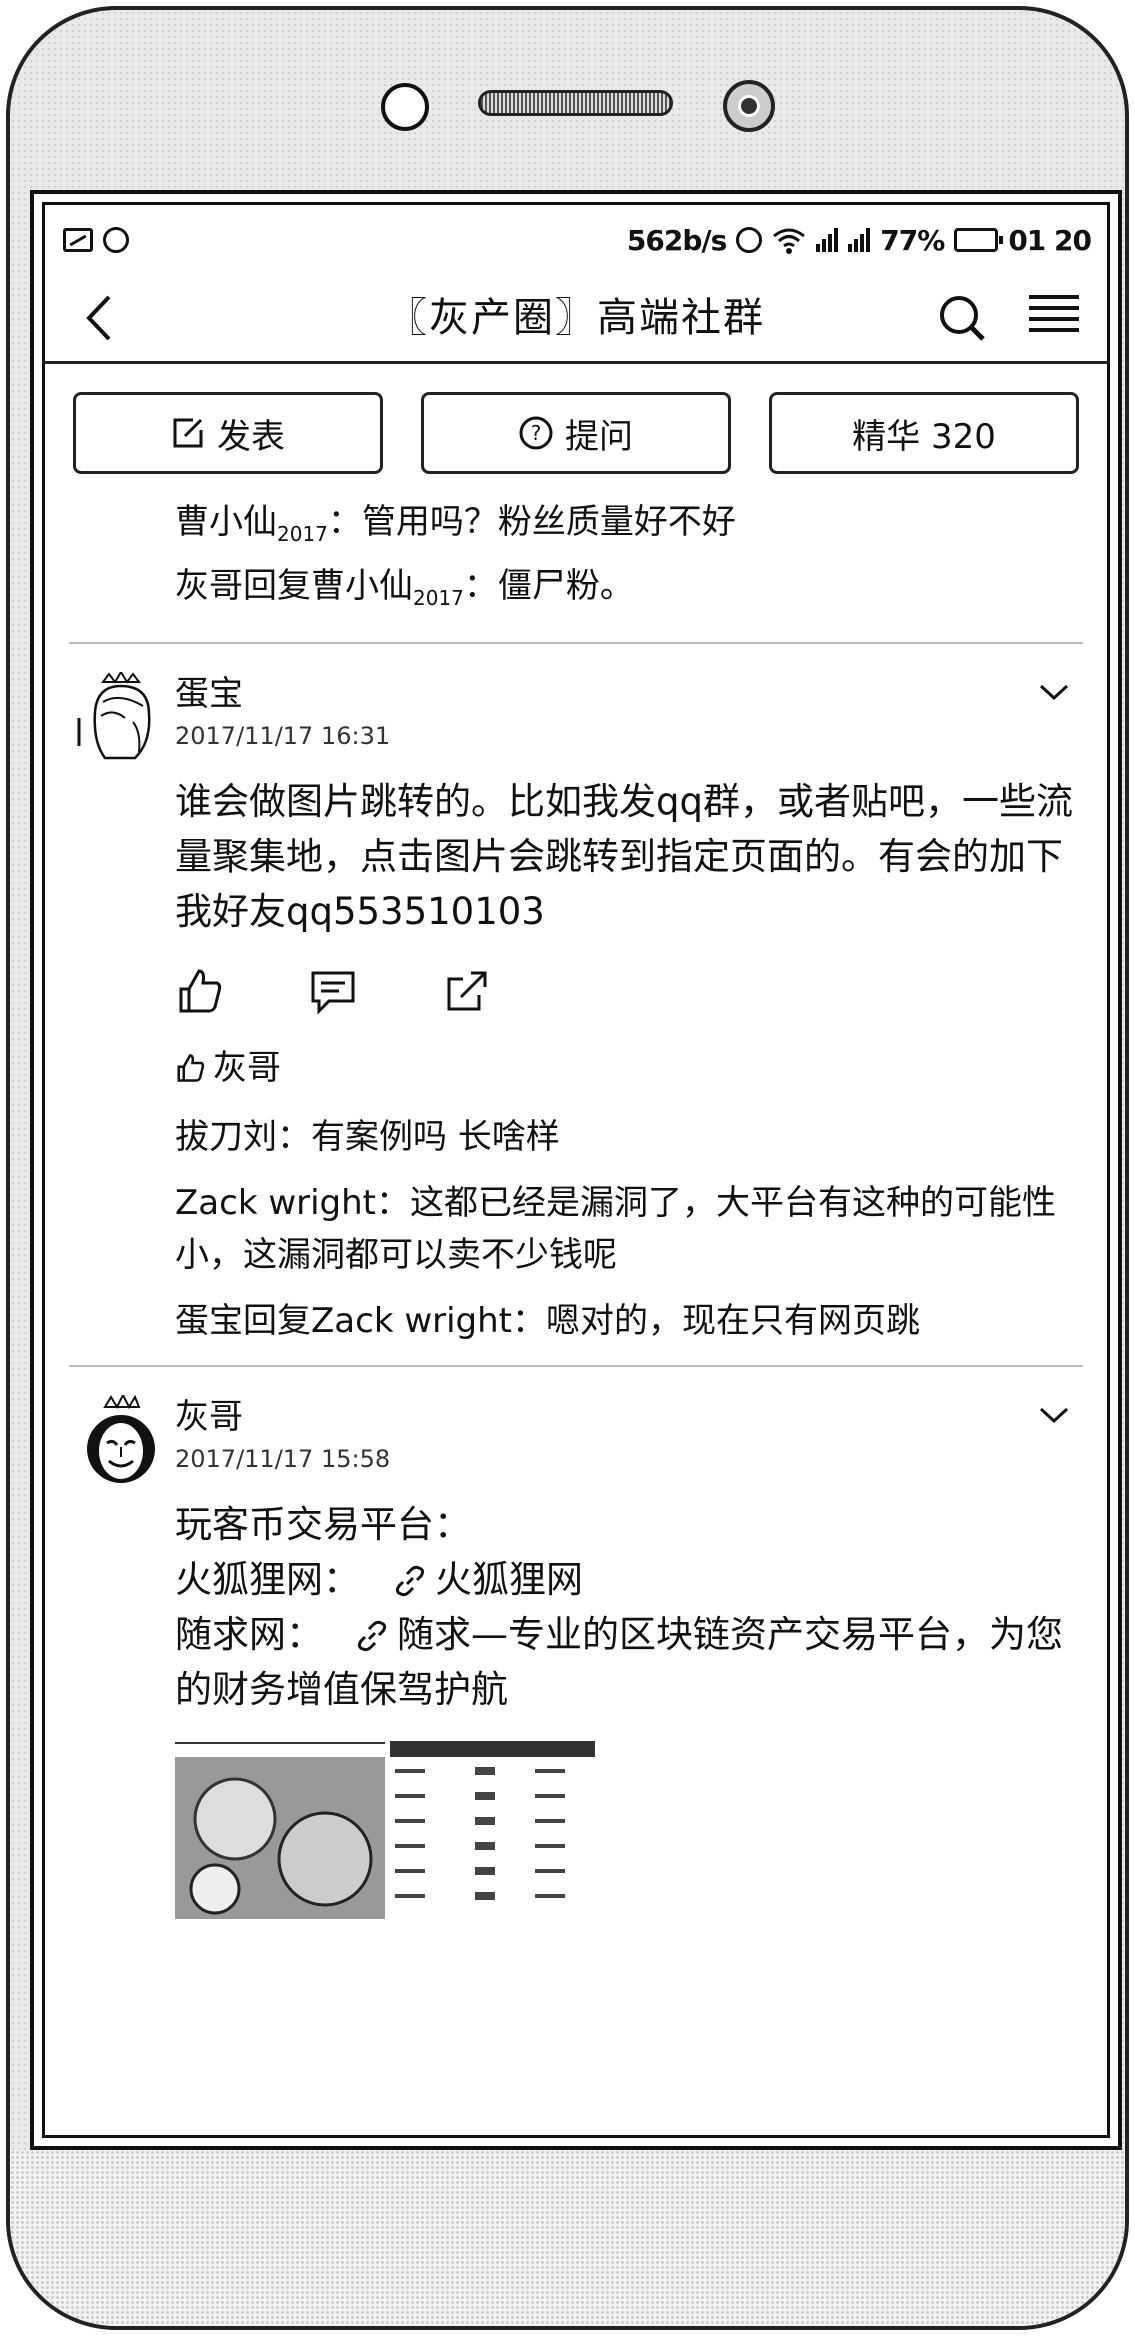 This screenshot has width=1135, height=2336. I want to click on earpiece-speaker, so click(575, 103).